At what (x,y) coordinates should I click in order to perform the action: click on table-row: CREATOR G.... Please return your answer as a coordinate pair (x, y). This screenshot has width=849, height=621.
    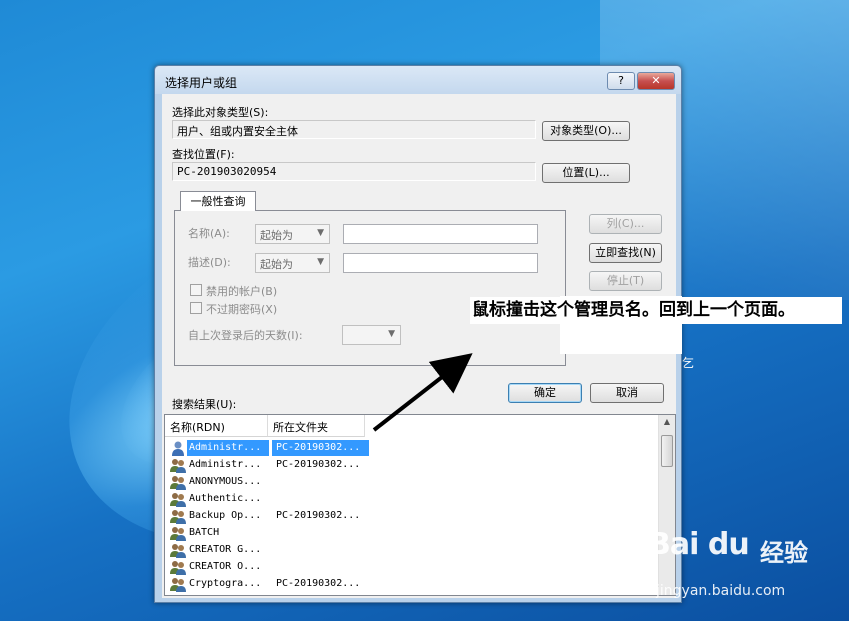
    Looking at the image, I should click on (417, 550).